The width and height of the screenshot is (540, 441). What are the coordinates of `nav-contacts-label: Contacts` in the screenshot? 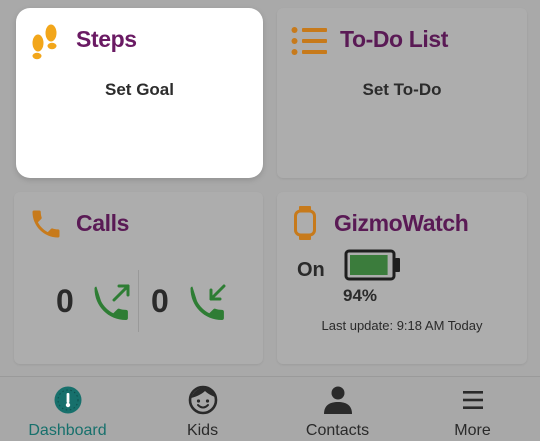 It's located at (337, 430).